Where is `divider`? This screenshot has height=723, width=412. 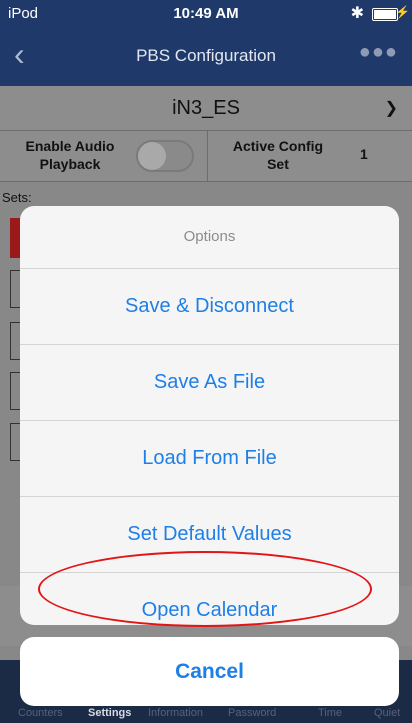 divider is located at coordinates (207, 156).